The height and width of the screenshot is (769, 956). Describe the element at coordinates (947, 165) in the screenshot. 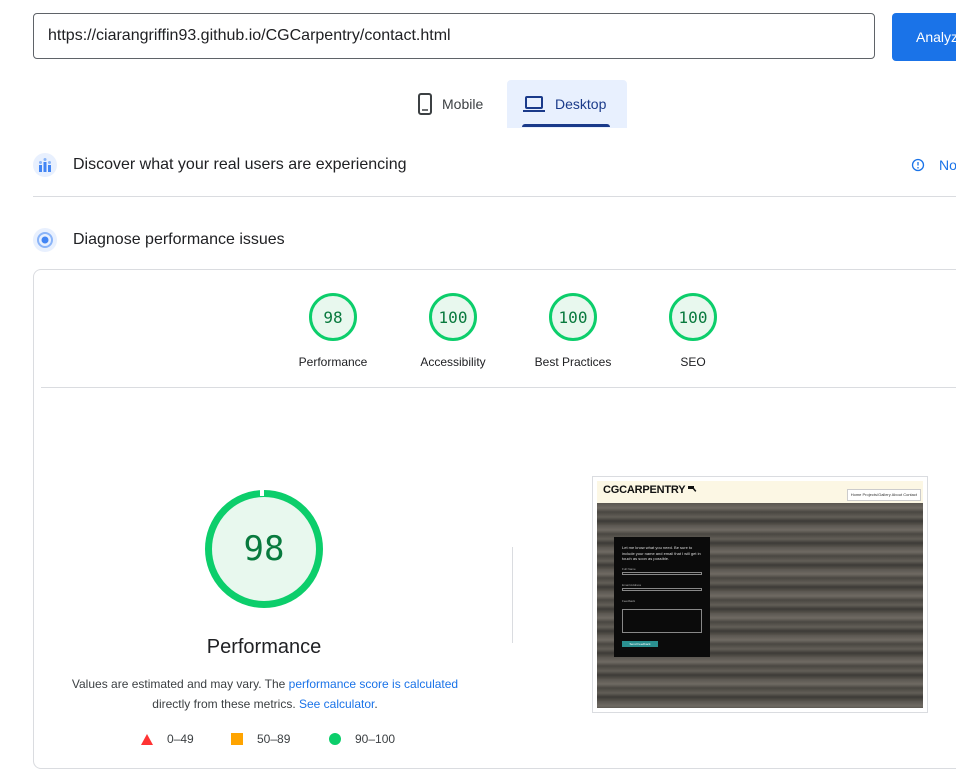

I see `no-data-label: No` at that location.